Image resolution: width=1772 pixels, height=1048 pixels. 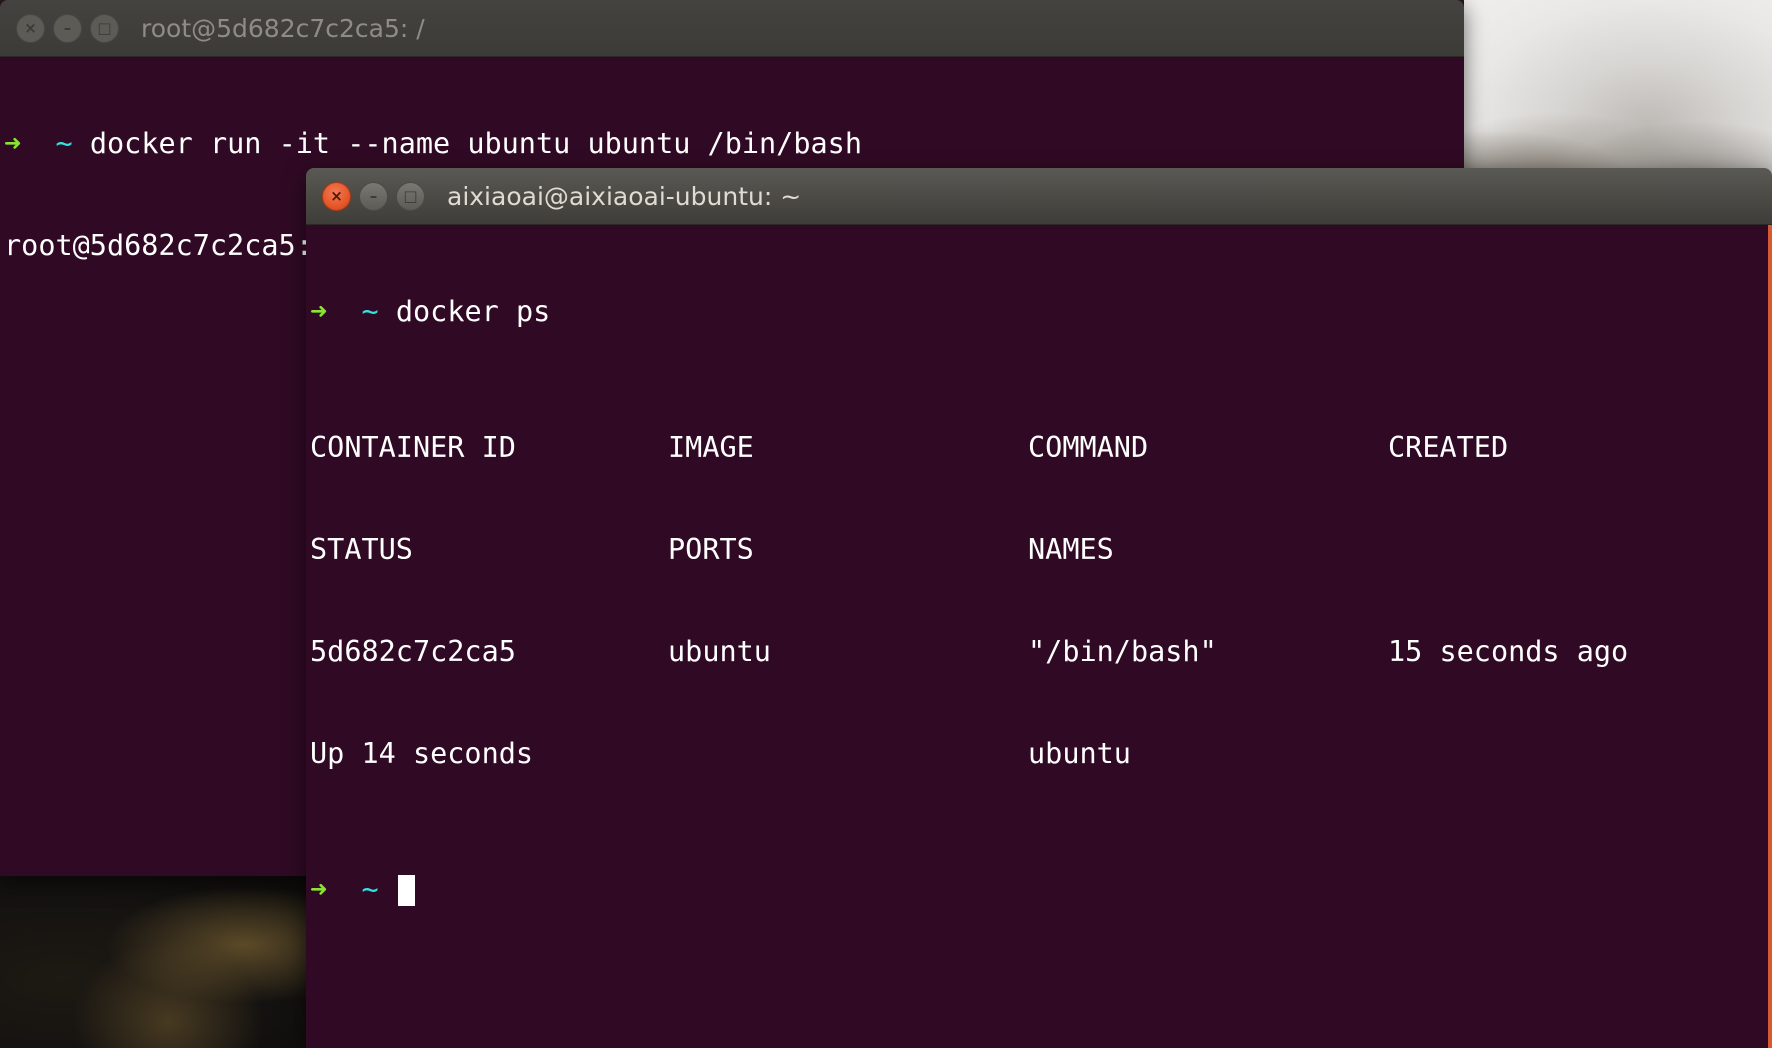 I want to click on desktop-wallpaper-top-right, so click(x=1618, y=90).